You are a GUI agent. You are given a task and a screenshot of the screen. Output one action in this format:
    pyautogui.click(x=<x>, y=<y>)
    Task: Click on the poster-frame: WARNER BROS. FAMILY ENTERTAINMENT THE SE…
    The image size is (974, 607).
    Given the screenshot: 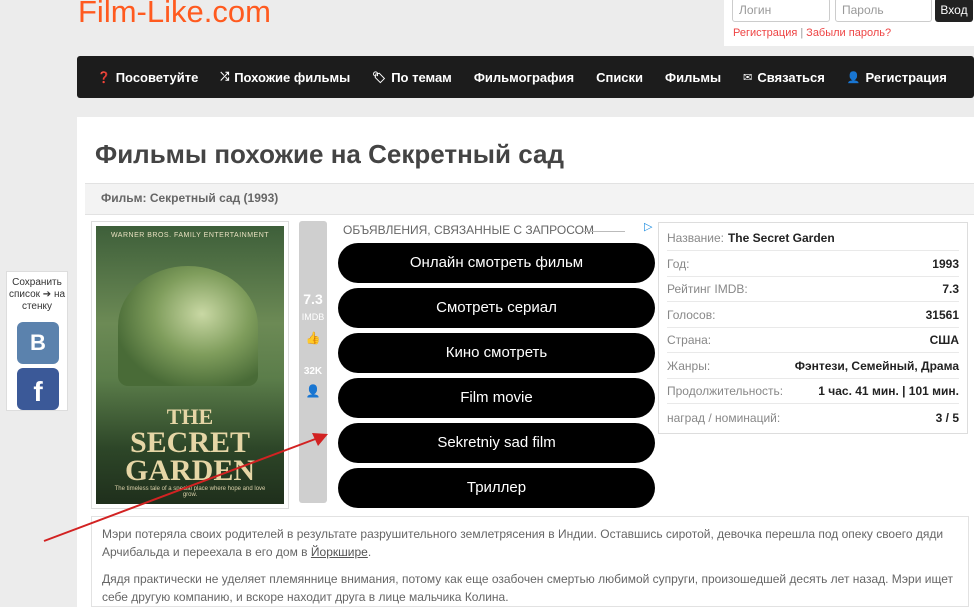 What is the action you would take?
    pyautogui.click(x=190, y=365)
    